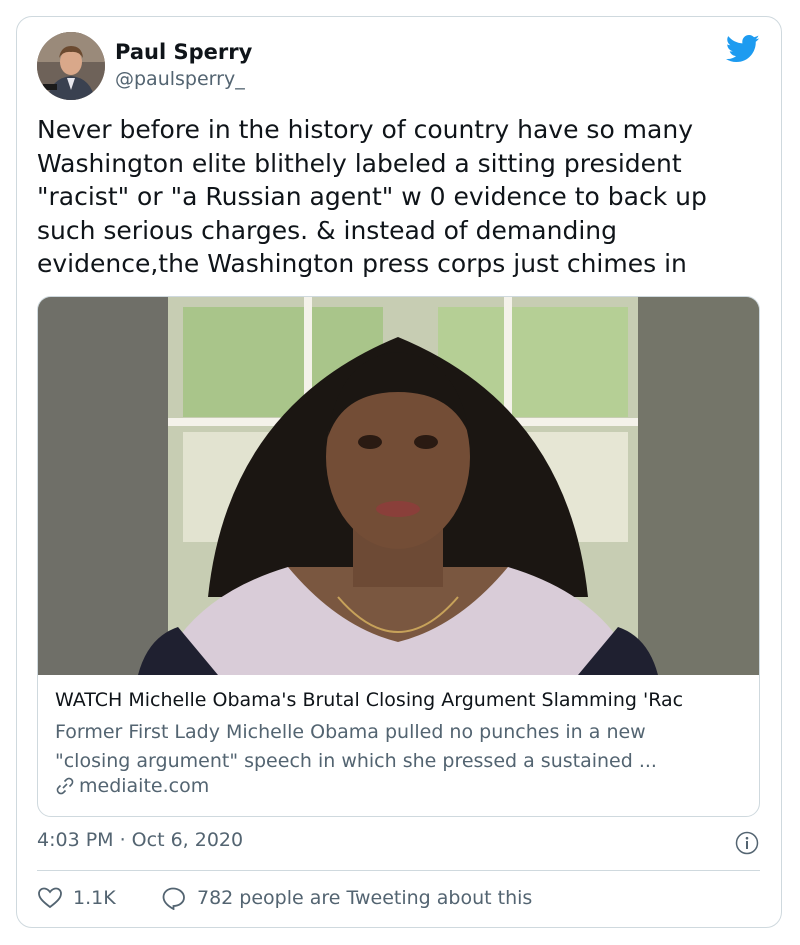 The image size is (800, 945). I want to click on like-count: 1.1K, so click(94, 898).